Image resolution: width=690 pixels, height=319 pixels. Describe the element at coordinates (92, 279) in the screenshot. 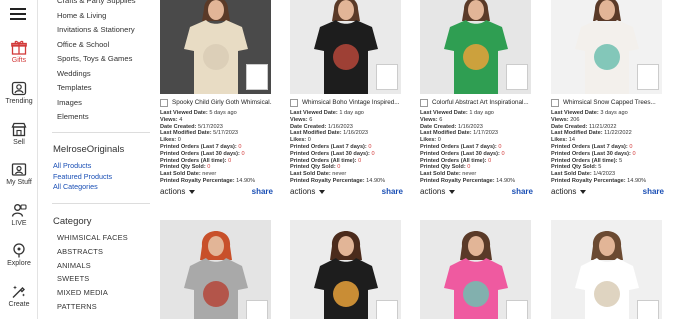

I see `store-category-link: SWEETS` at that location.